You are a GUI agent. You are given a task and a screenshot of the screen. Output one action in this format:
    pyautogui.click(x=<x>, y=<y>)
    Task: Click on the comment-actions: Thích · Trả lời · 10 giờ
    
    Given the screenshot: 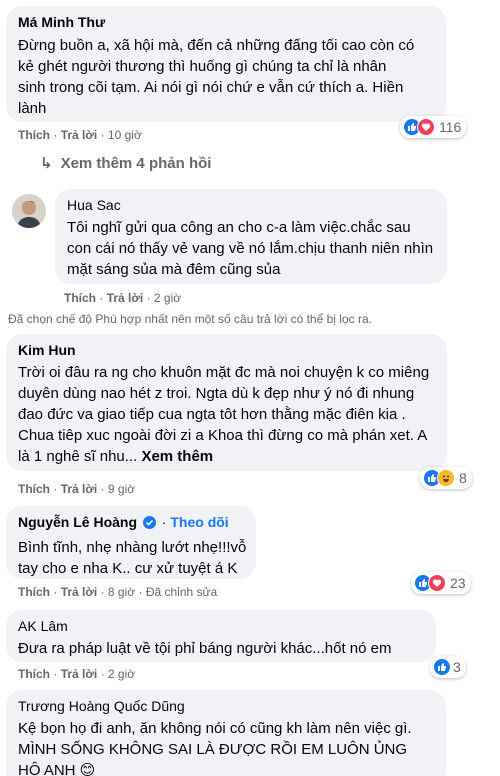 What is the action you would take?
    pyautogui.click(x=80, y=135)
    